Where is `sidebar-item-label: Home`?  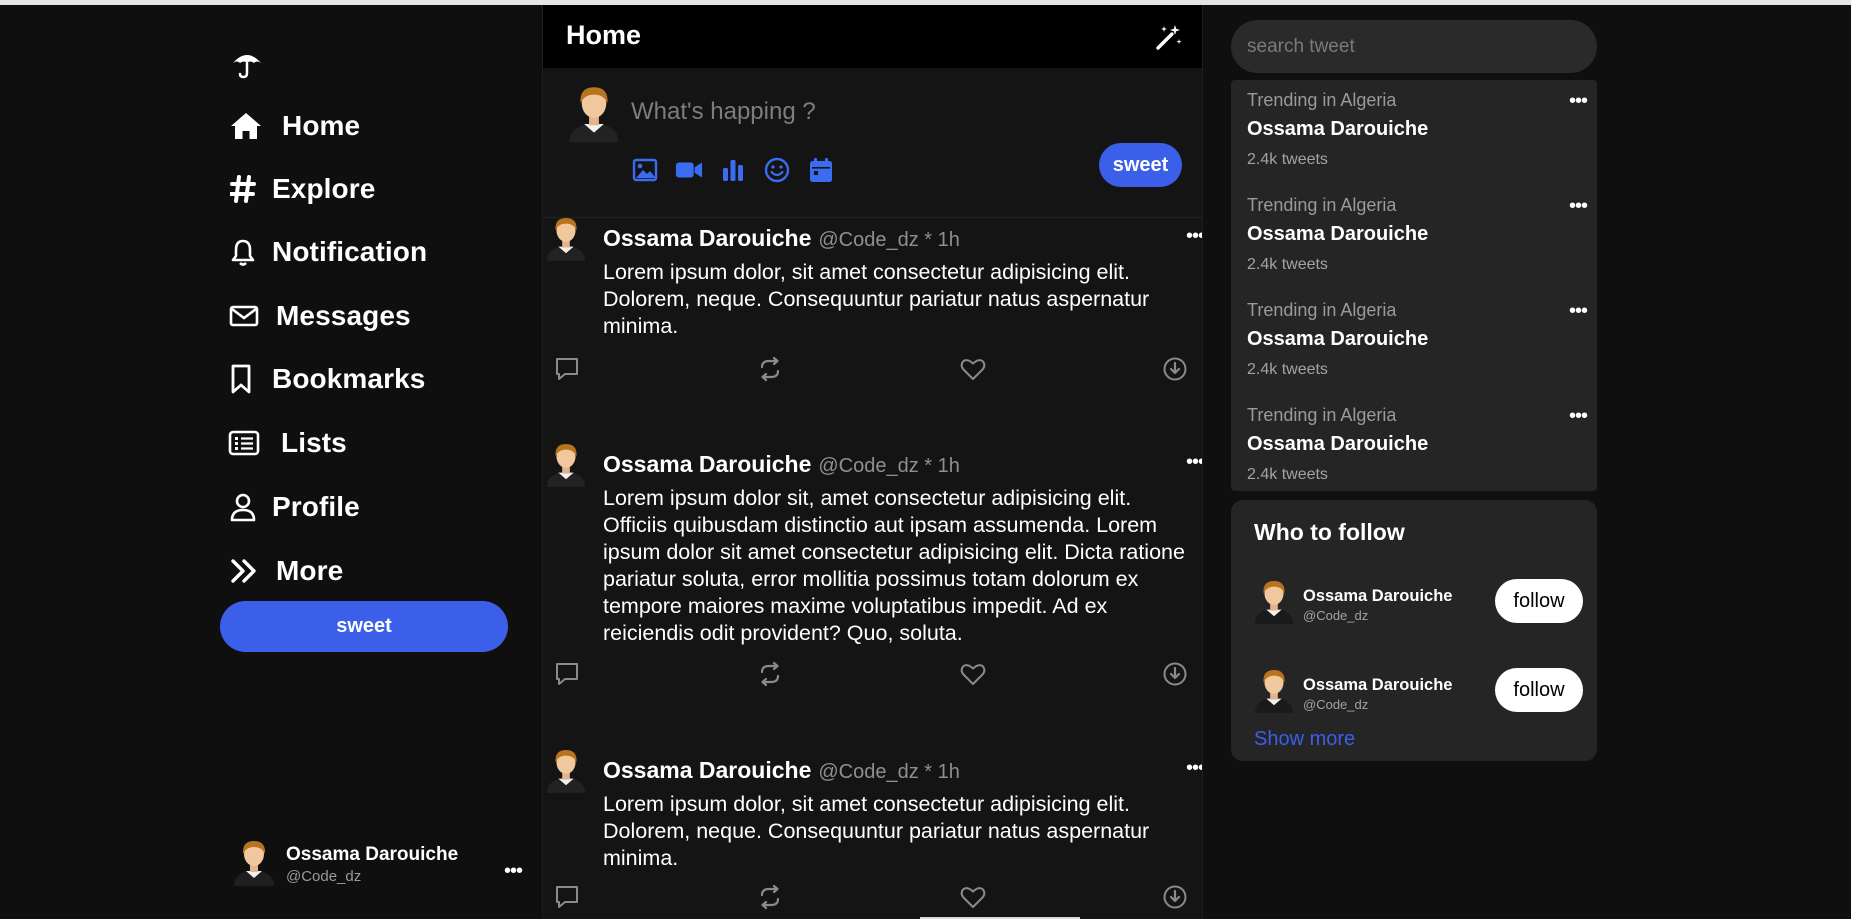 sidebar-item-label: Home is located at coordinates (321, 125).